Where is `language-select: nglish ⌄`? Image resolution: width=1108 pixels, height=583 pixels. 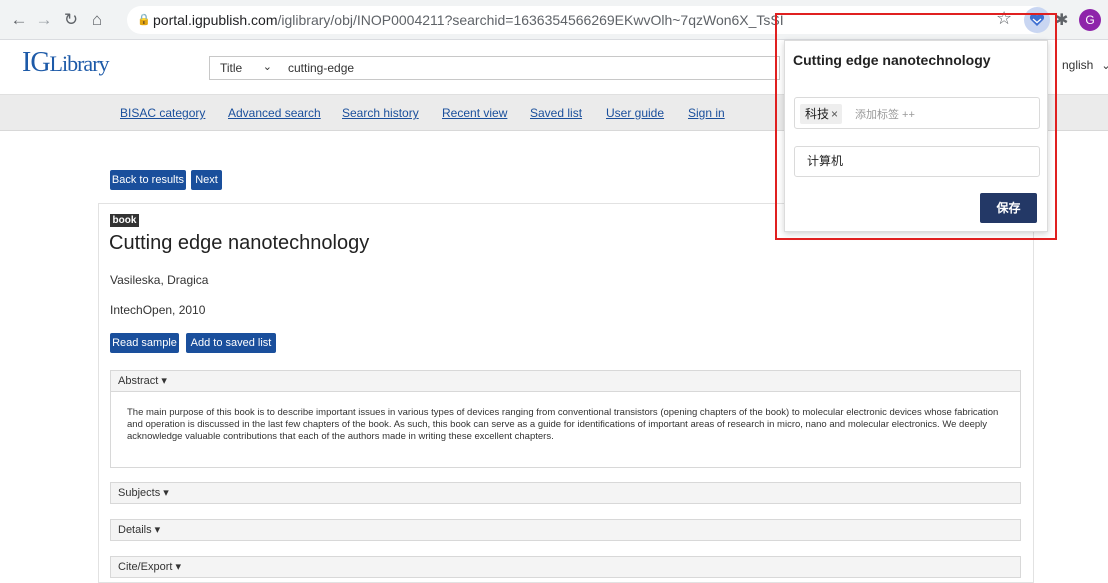 language-select: nglish ⌄ is located at coordinates (1085, 65).